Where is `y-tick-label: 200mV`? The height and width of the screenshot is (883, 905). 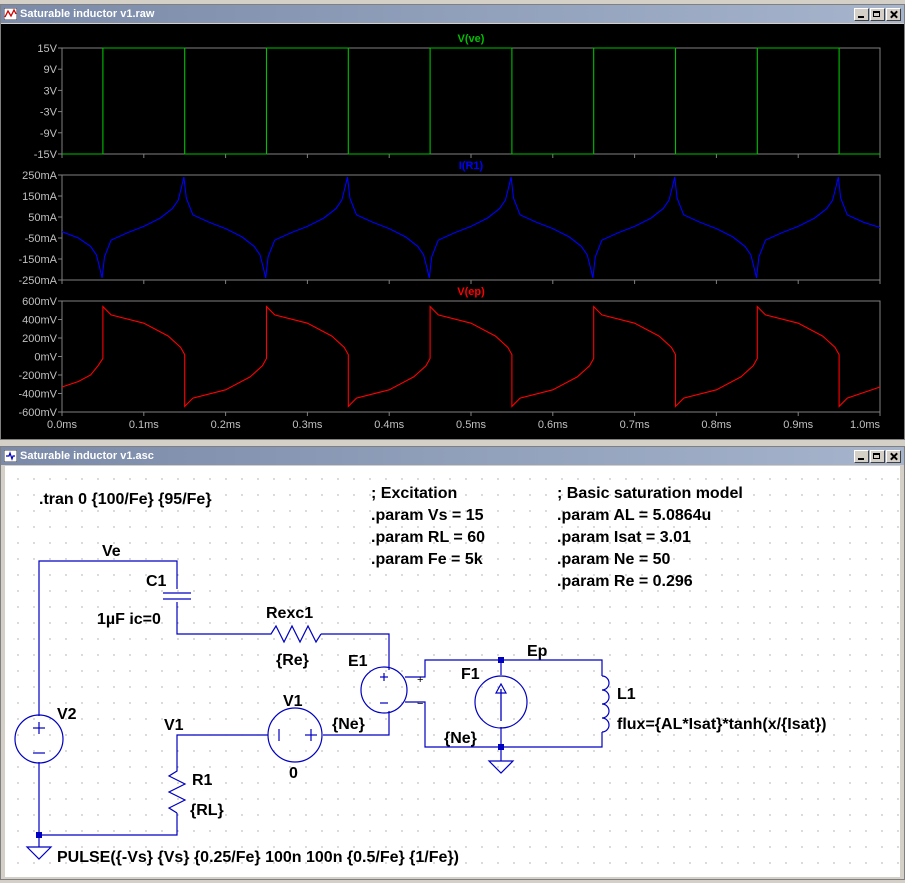
y-tick-label: 200mV is located at coordinates (40, 339).